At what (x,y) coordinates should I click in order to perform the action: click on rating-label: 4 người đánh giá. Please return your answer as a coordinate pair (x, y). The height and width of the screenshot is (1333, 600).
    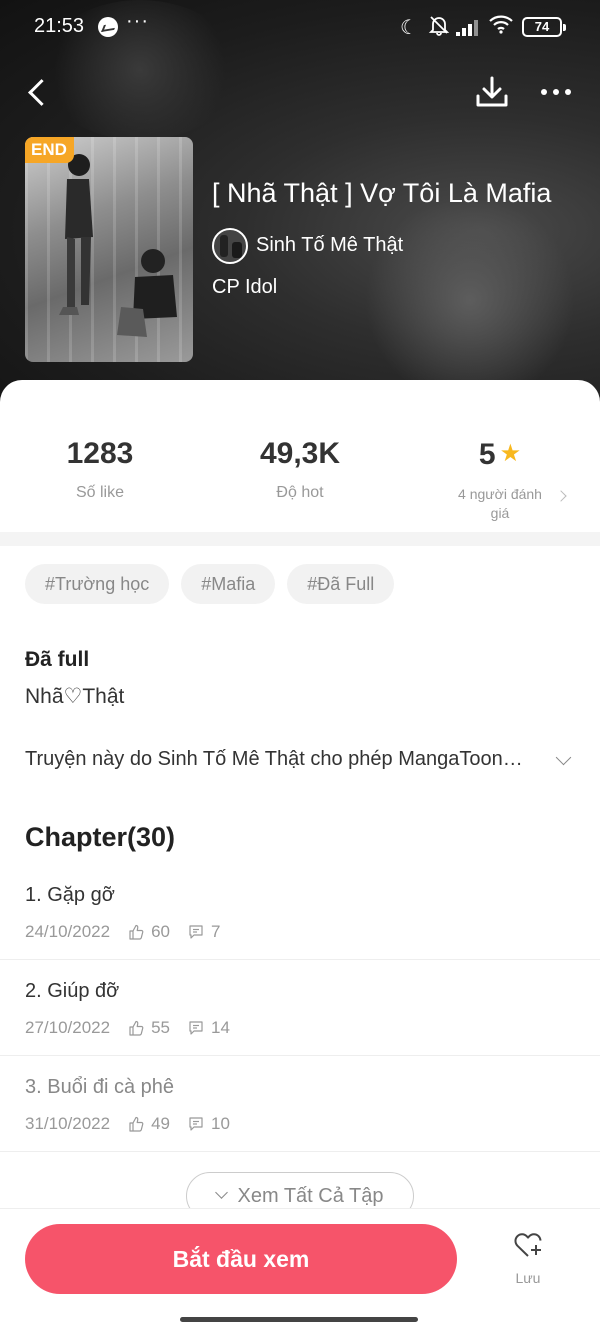
    Looking at the image, I should click on (500, 503).